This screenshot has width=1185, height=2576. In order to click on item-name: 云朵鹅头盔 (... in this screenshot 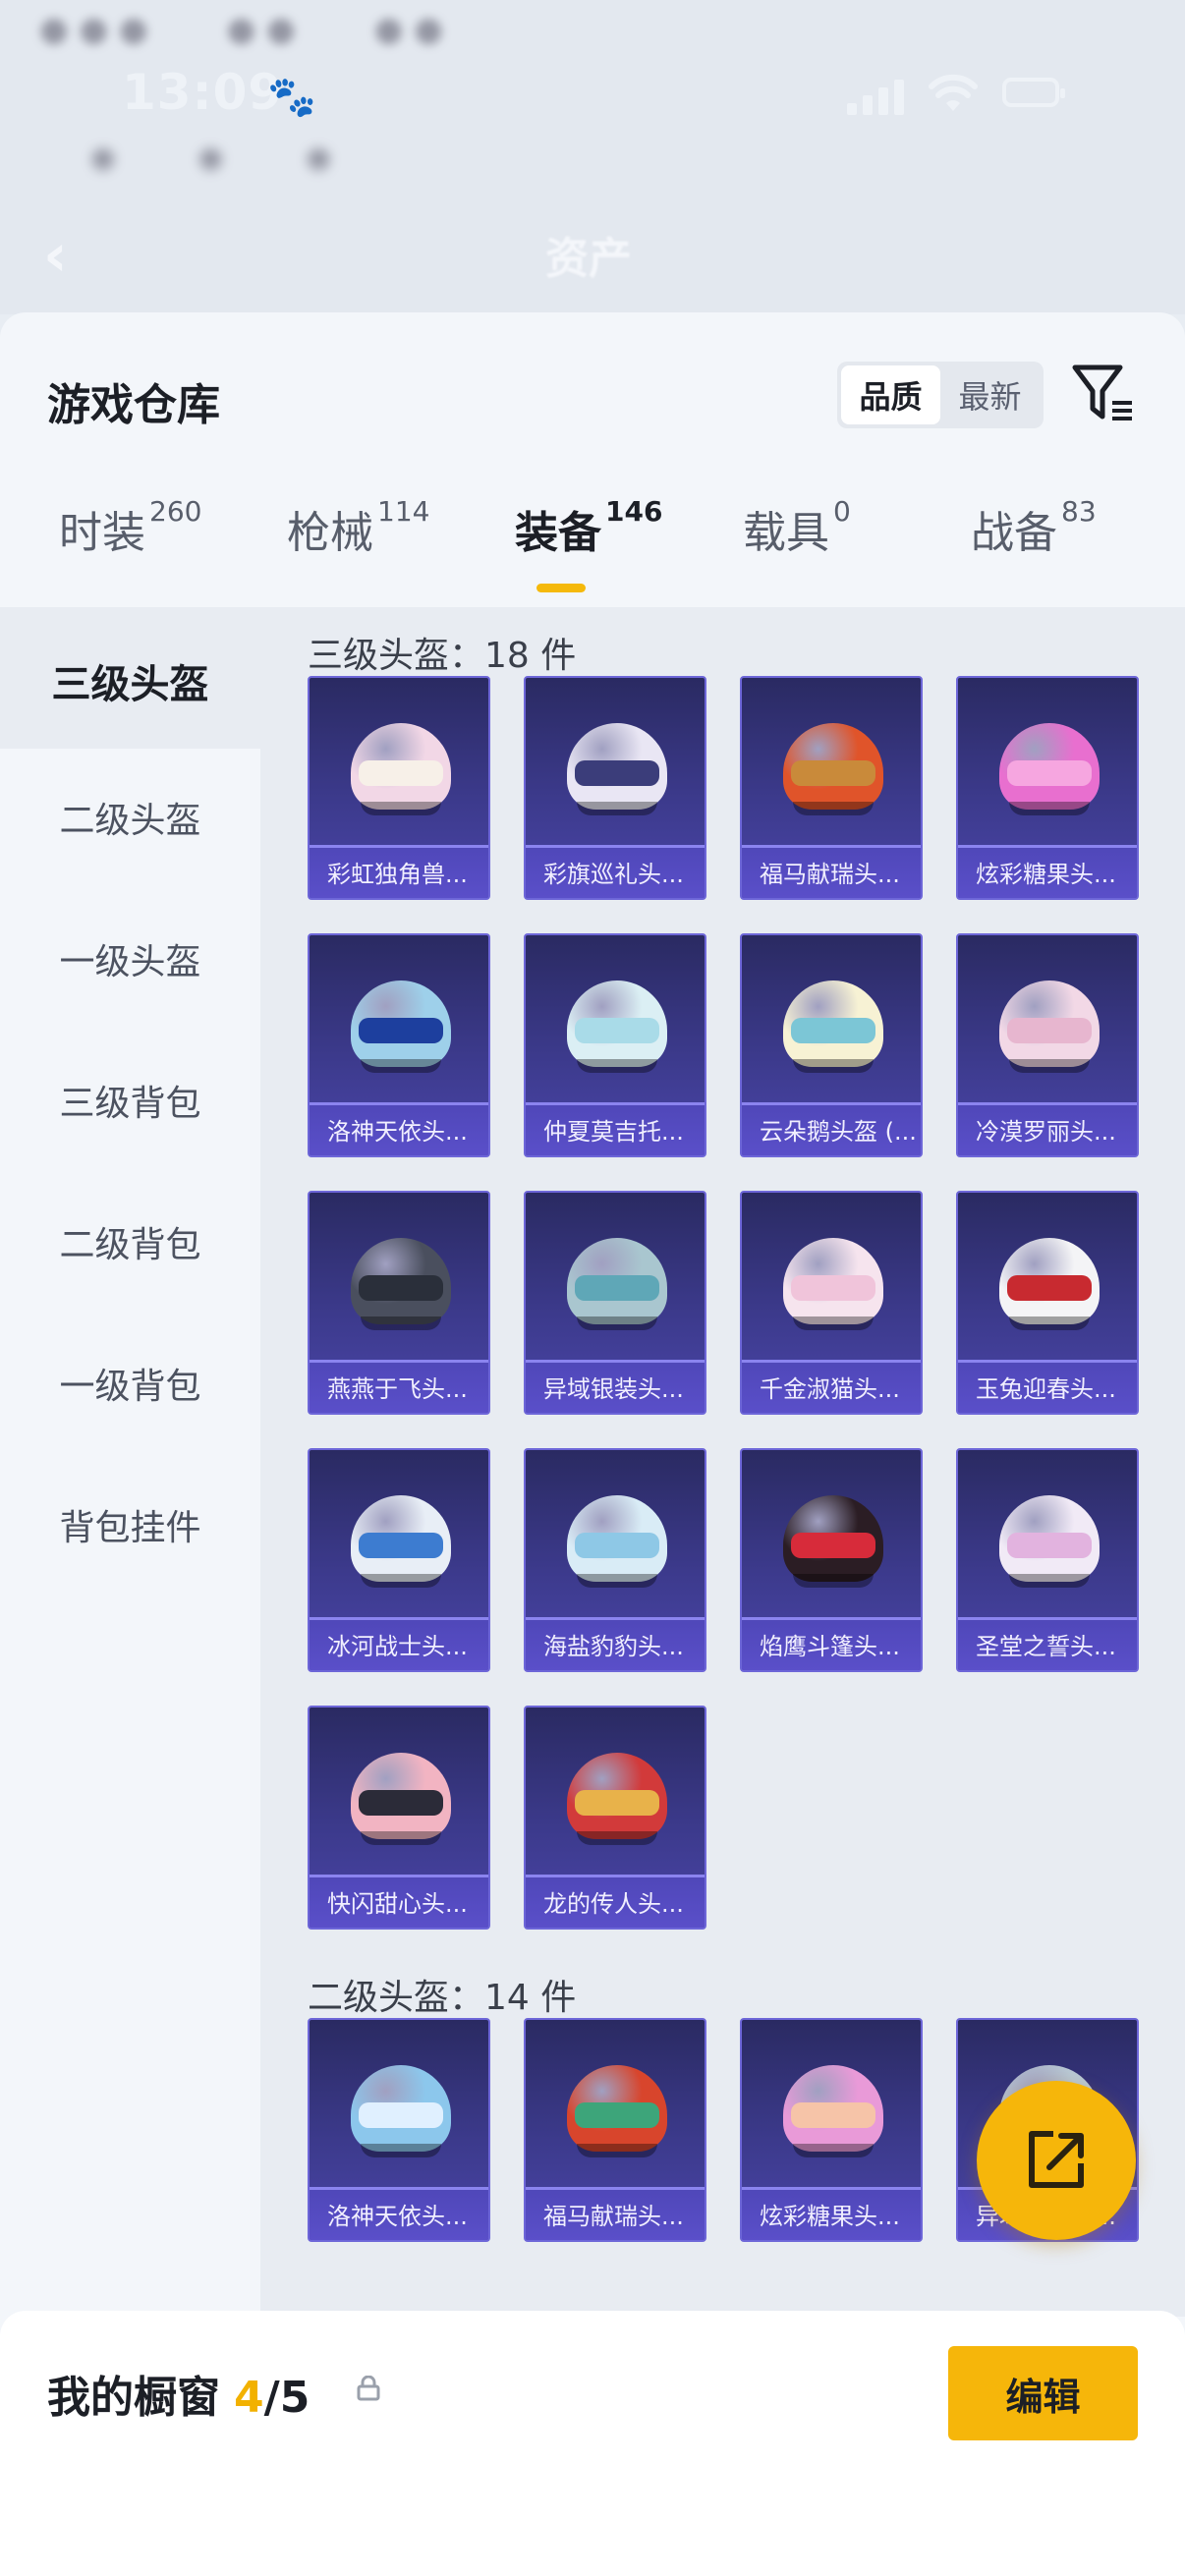, I will do `click(832, 1128)`.